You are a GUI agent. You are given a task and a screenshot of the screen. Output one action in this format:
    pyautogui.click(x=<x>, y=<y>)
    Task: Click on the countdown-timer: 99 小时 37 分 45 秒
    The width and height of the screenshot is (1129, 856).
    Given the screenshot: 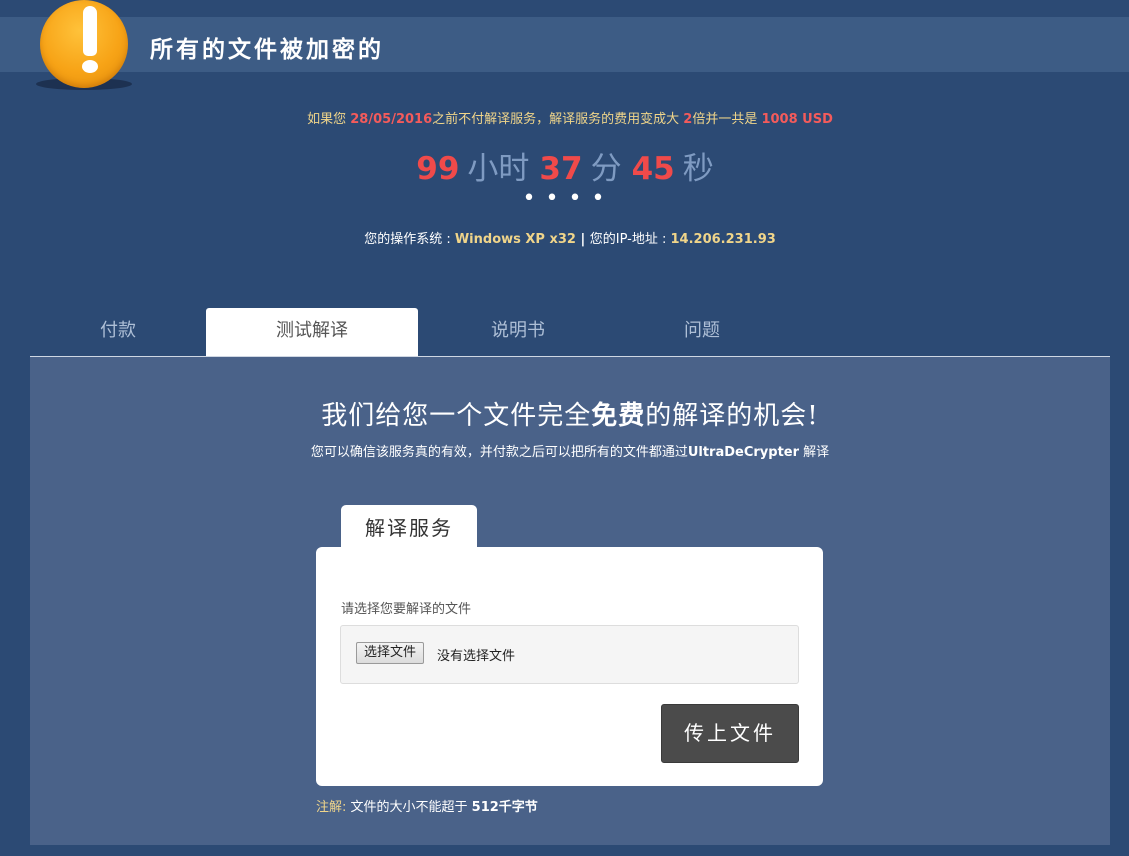 What is the action you would take?
    pyautogui.click(x=564, y=165)
    